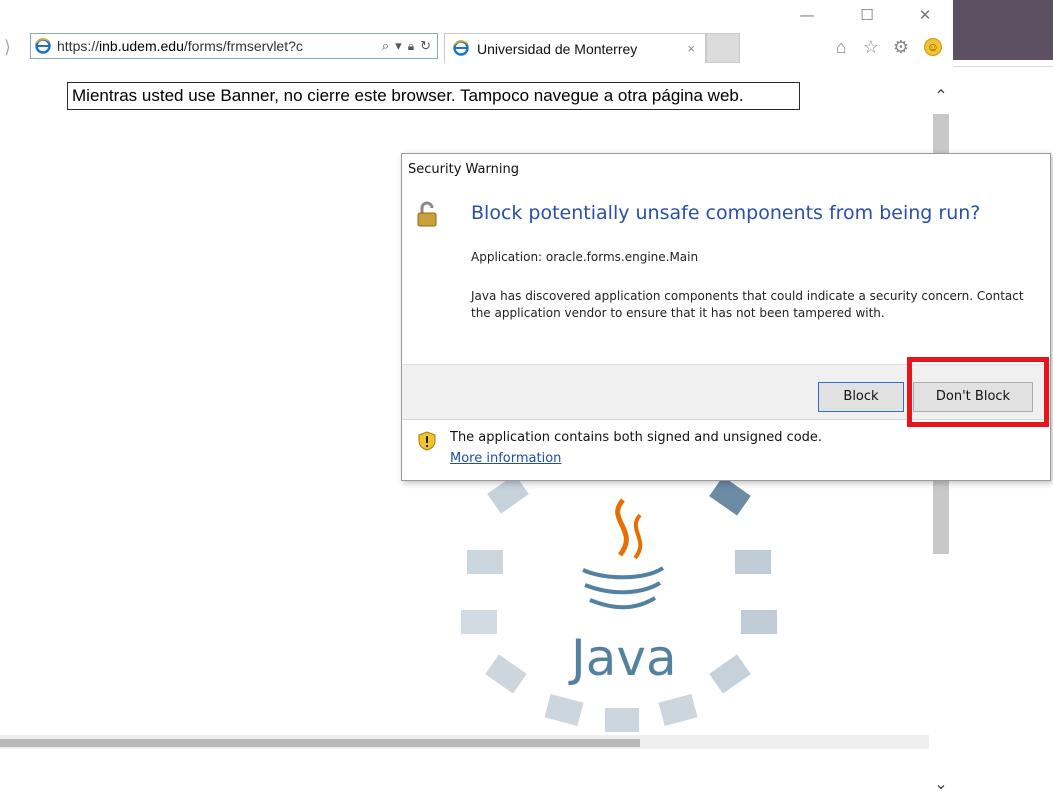  What do you see at coordinates (1003, 30) in the screenshot?
I see `accent-block` at bounding box center [1003, 30].